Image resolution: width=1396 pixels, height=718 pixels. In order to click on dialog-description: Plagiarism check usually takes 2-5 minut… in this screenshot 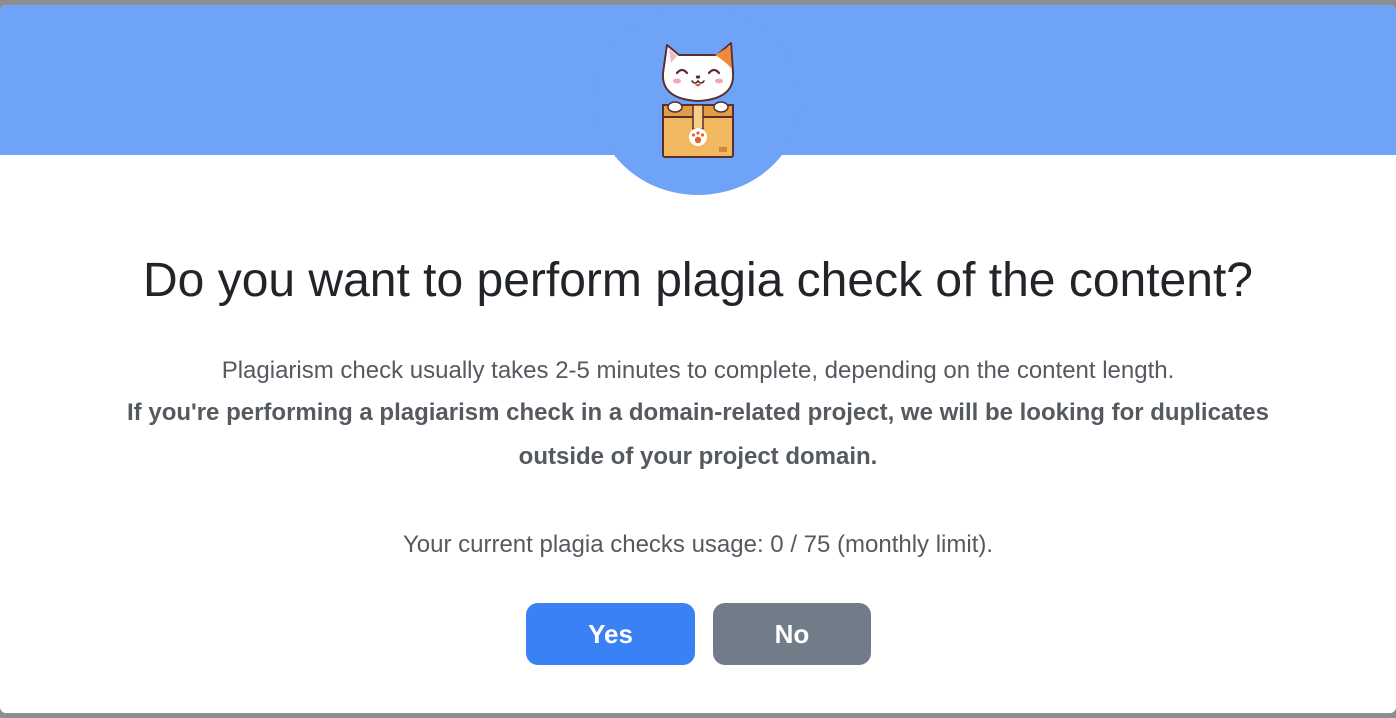, I will do `click(698, 370)`.